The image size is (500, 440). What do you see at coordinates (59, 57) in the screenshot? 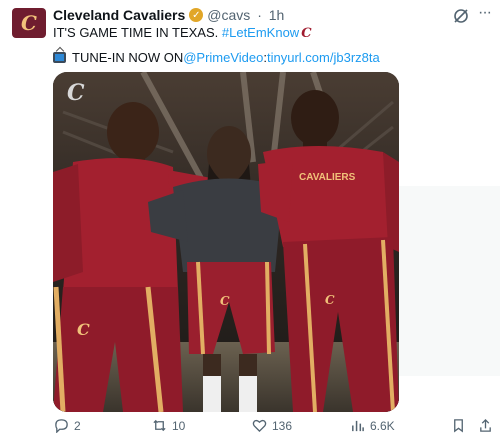
I see `tv-icon` at bounding box center [59, 57].